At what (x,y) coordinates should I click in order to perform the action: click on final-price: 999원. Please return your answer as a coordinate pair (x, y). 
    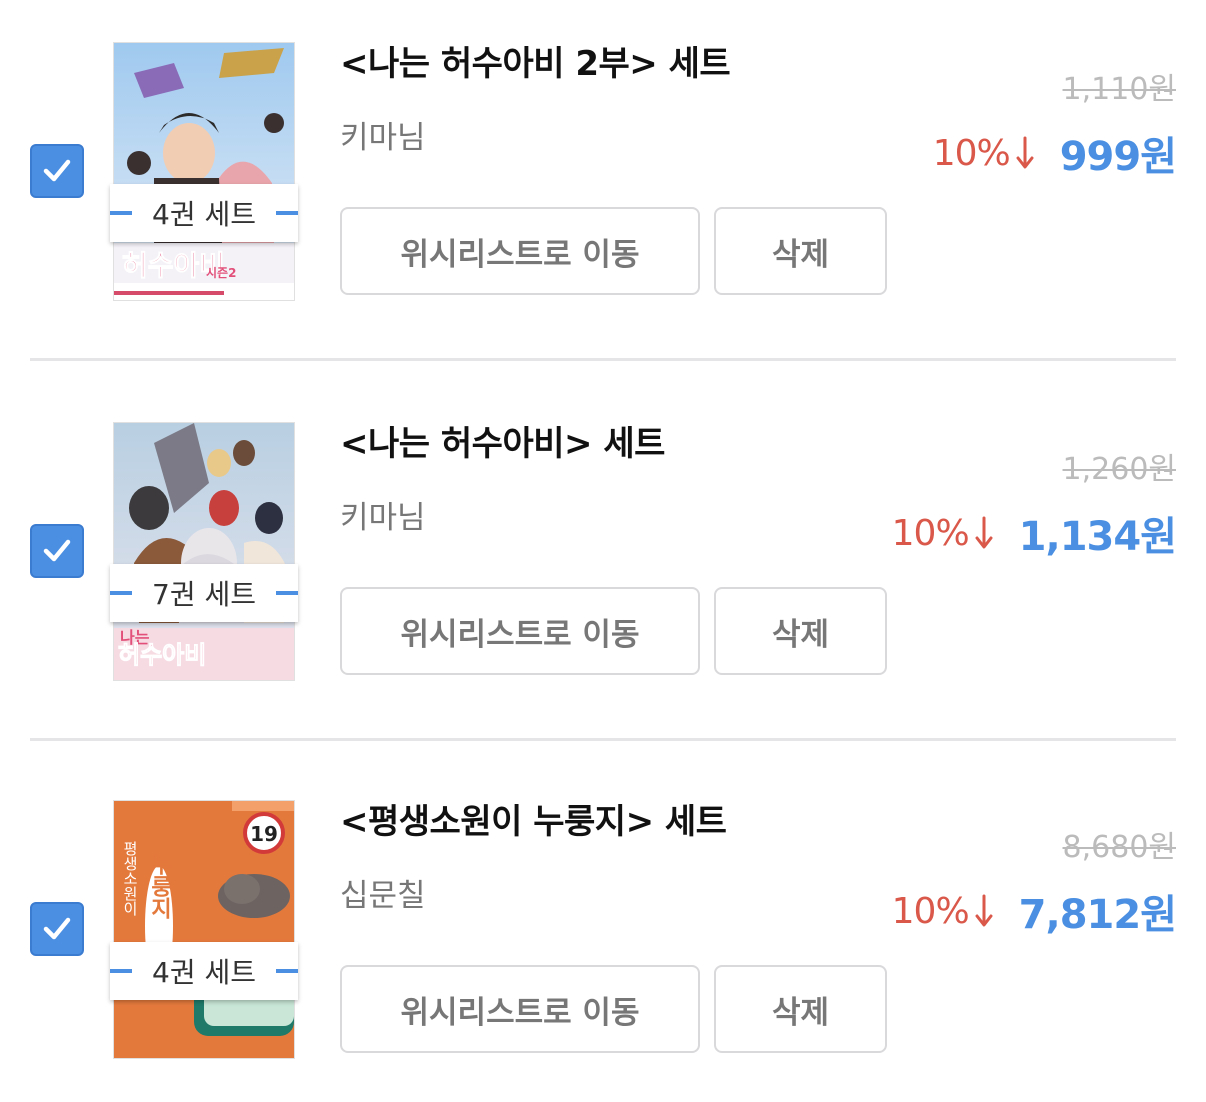
    Looking at the image, I should click on (1118, 157).